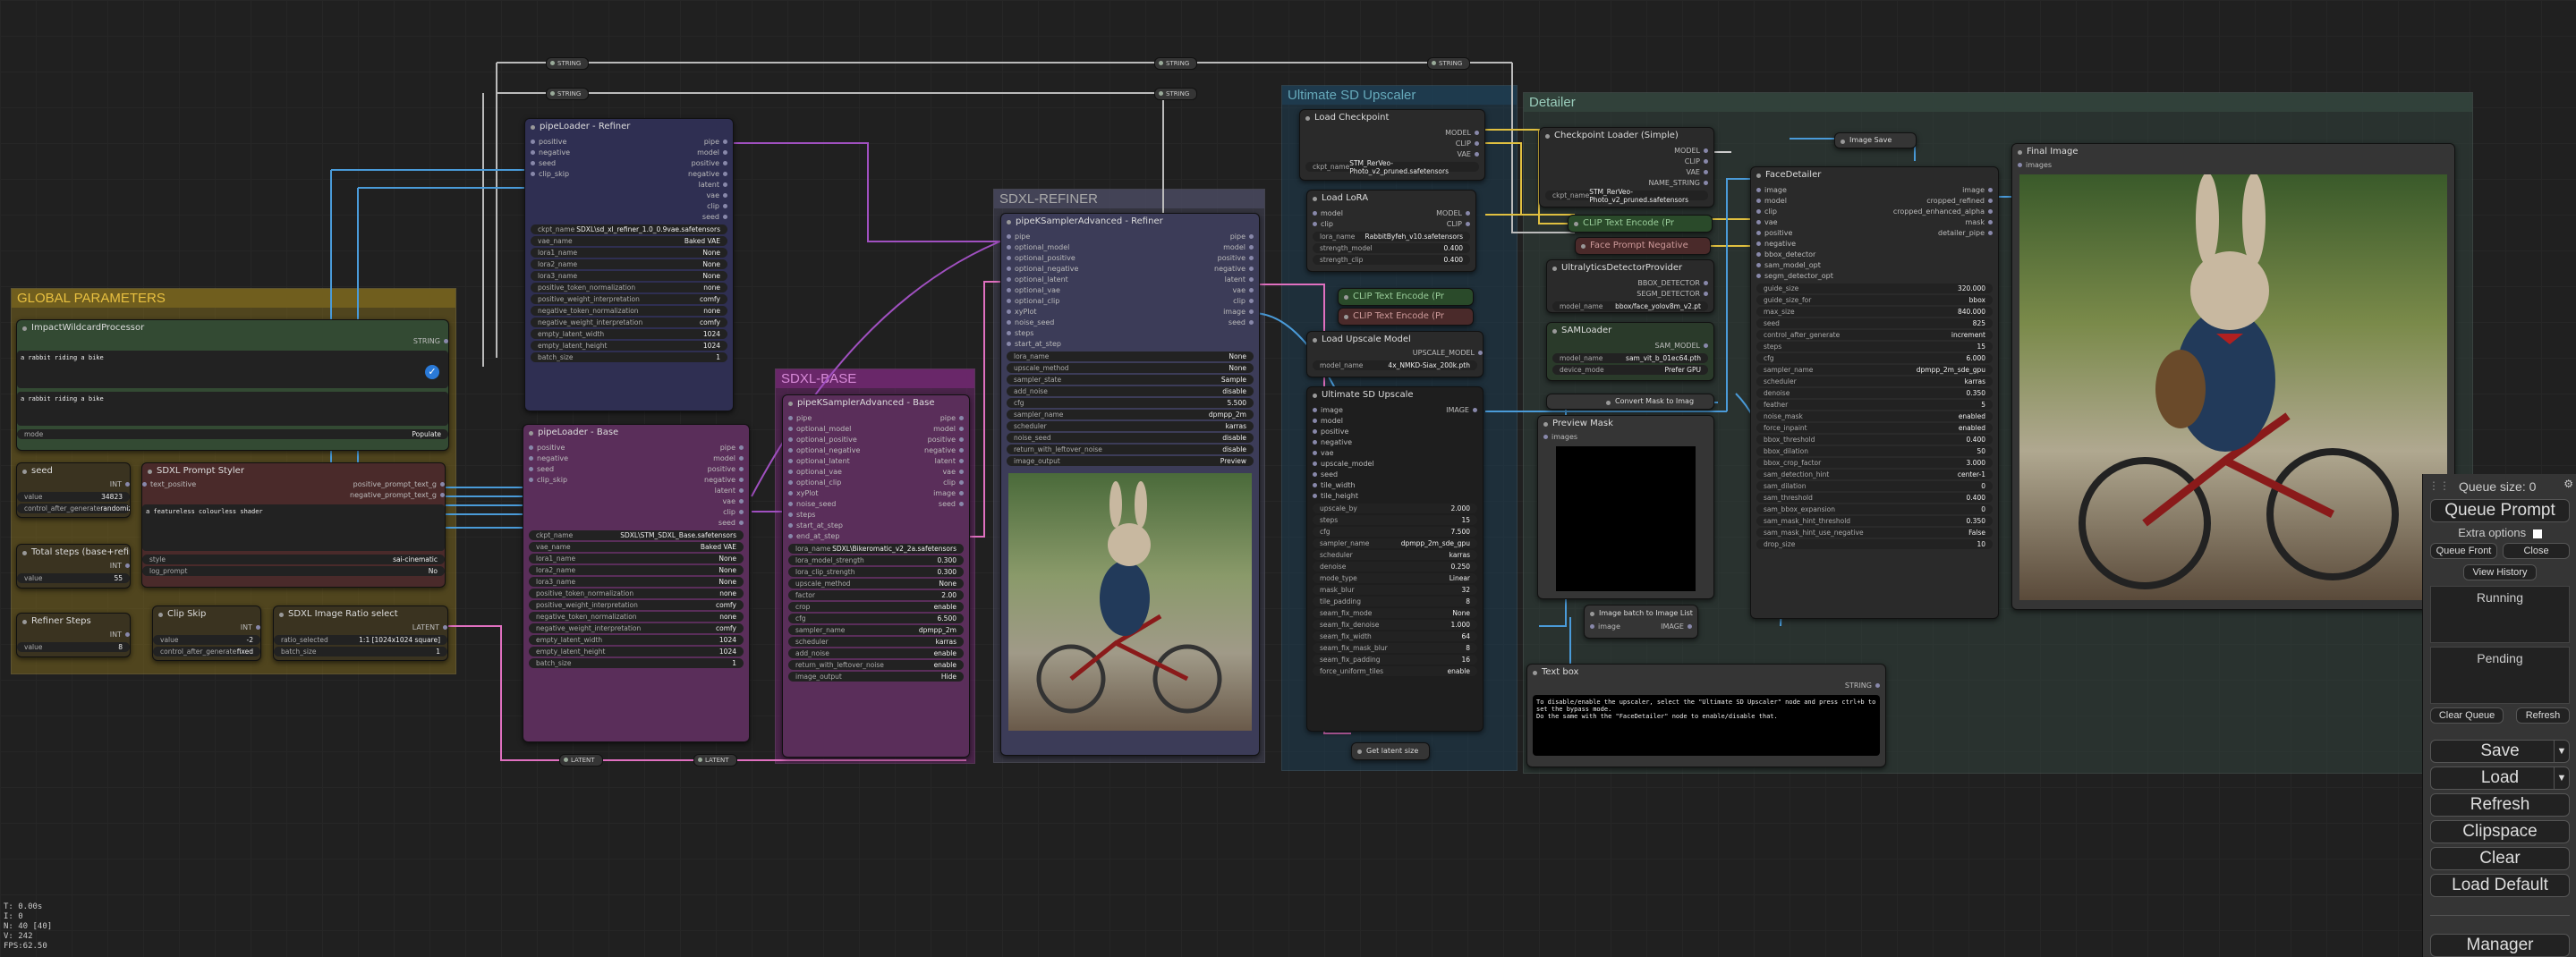  What do you see at coordinates (1030, 323) in the screenshot?
I see `input-noise-seed: noise_seed` at bounding box center [1030, 323].